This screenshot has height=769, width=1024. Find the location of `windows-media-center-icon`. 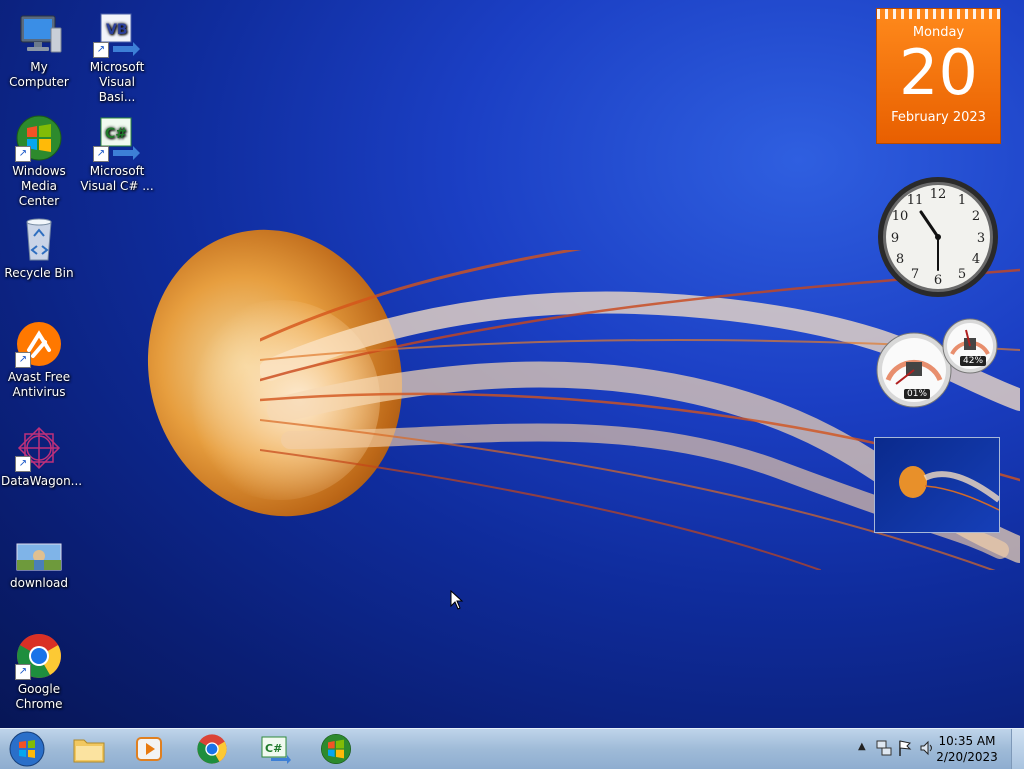

windows-media-center-icon is located at coordinates (336, 749).